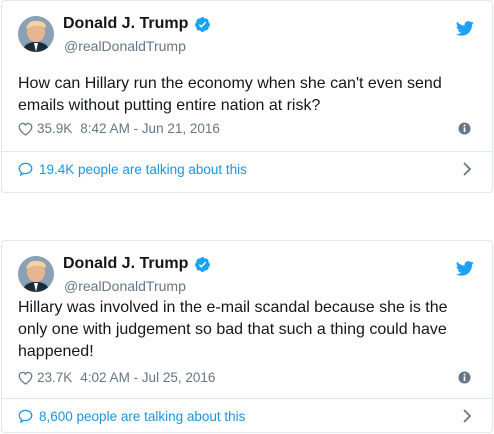 The height and width of the screenshot is (434, 494). I want to click on like-count: 35.9K, so click(54, 128).